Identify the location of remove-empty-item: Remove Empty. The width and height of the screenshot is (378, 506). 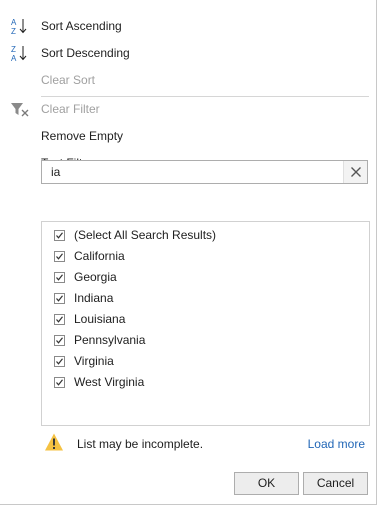
(186, 136).